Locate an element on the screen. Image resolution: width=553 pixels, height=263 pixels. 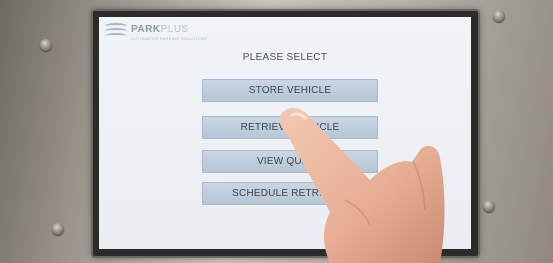
brand-name: PARKPLUS is located at coordinates (160, 29).